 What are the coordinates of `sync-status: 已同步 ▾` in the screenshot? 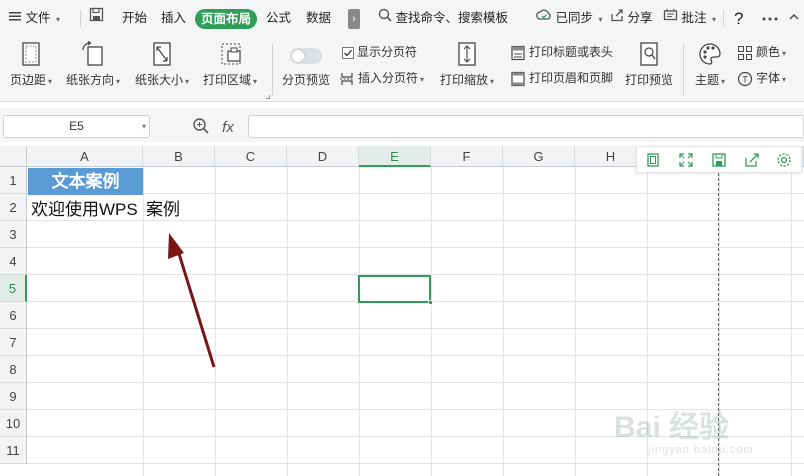 It's located at (569, 18).